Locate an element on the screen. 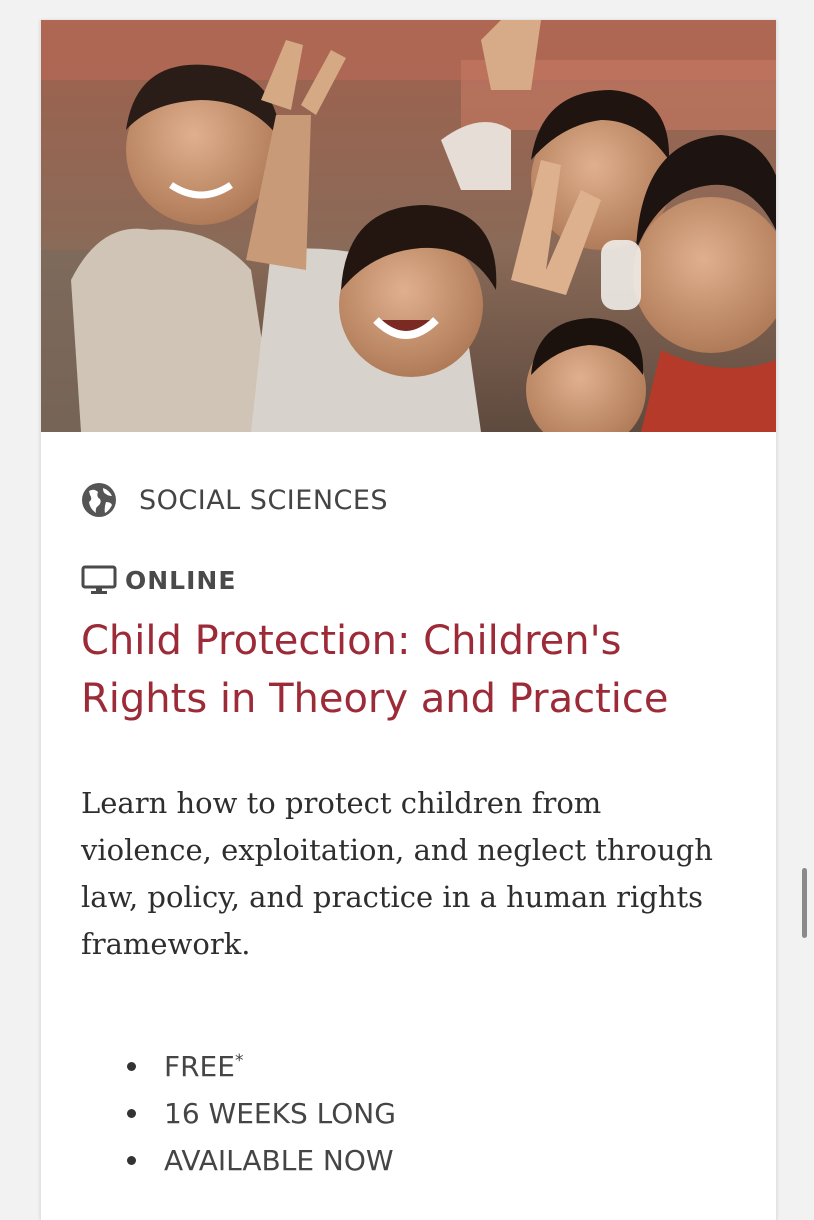 The image size is (814, 1220). list-item: FREE * is located at coordinates (238, 1066).